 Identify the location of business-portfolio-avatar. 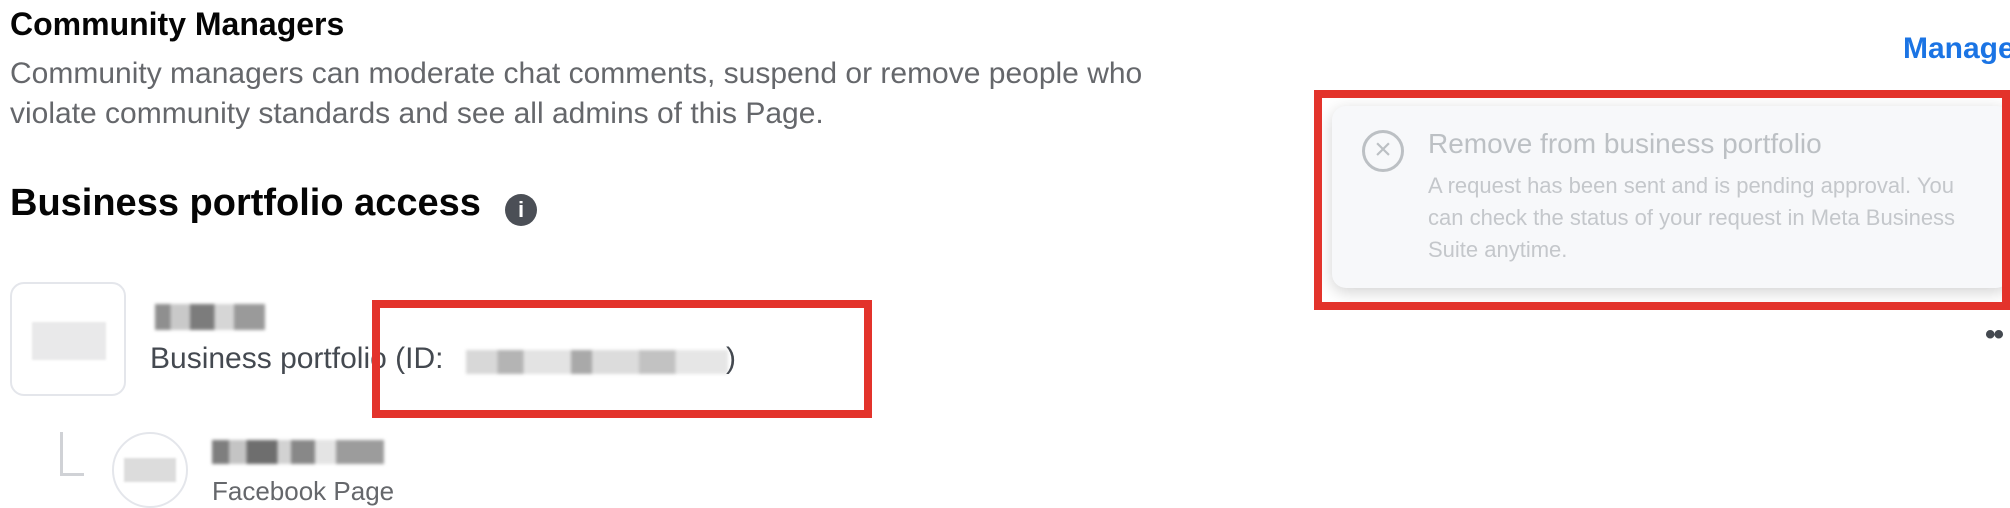
(68, 339).